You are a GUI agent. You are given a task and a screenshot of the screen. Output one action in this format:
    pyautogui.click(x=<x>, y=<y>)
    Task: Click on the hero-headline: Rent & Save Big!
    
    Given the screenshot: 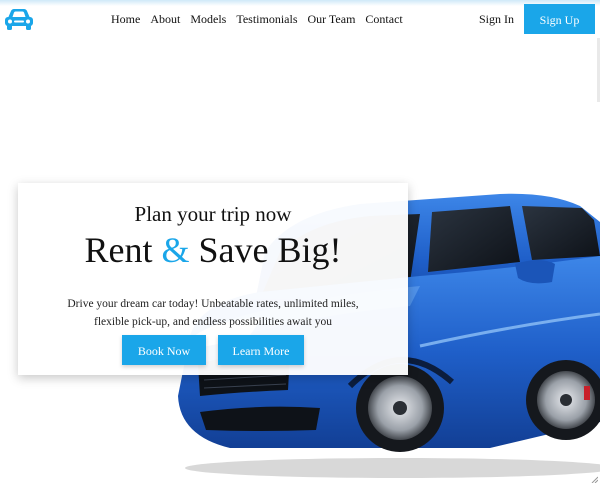 What is the action you would take?
    pyautogui.click(x=213, y=250)
    